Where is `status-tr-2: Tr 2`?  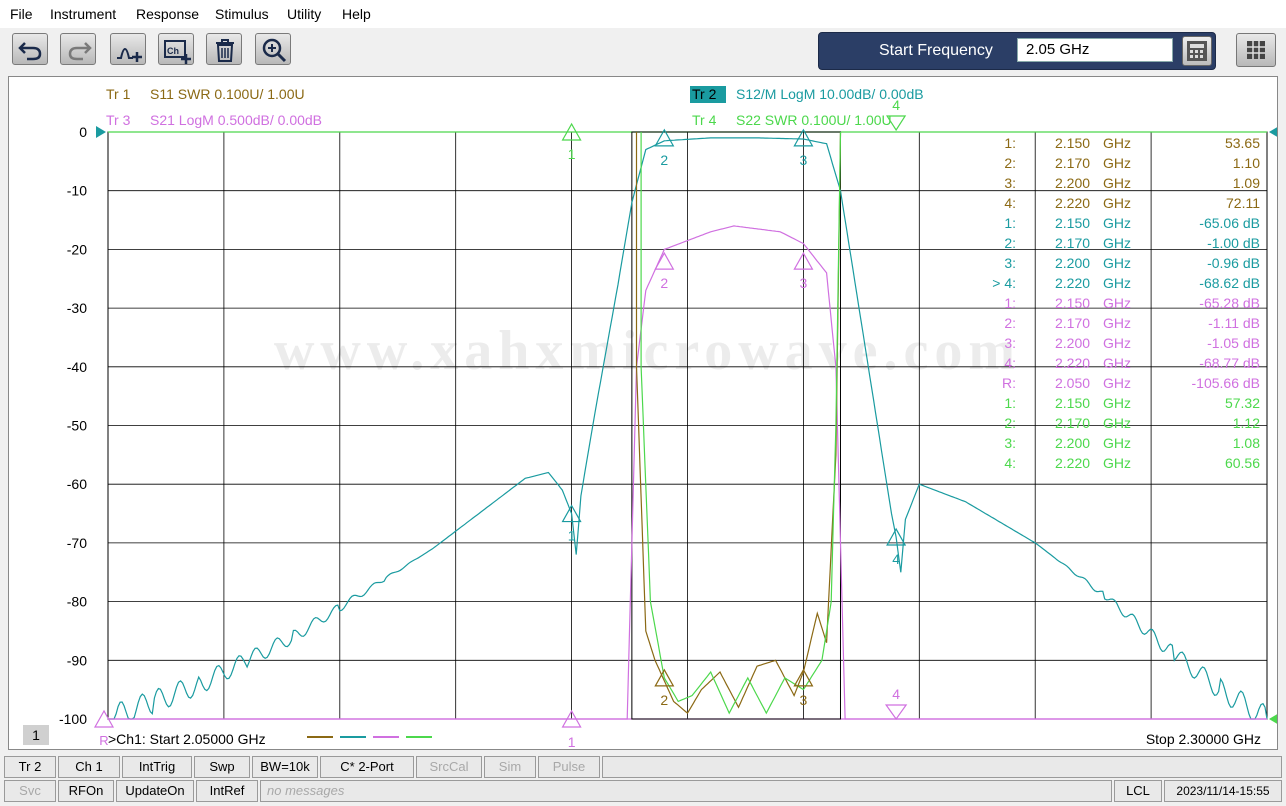 status-tr-2: Tr 2 is located at coordinates (30, 767).